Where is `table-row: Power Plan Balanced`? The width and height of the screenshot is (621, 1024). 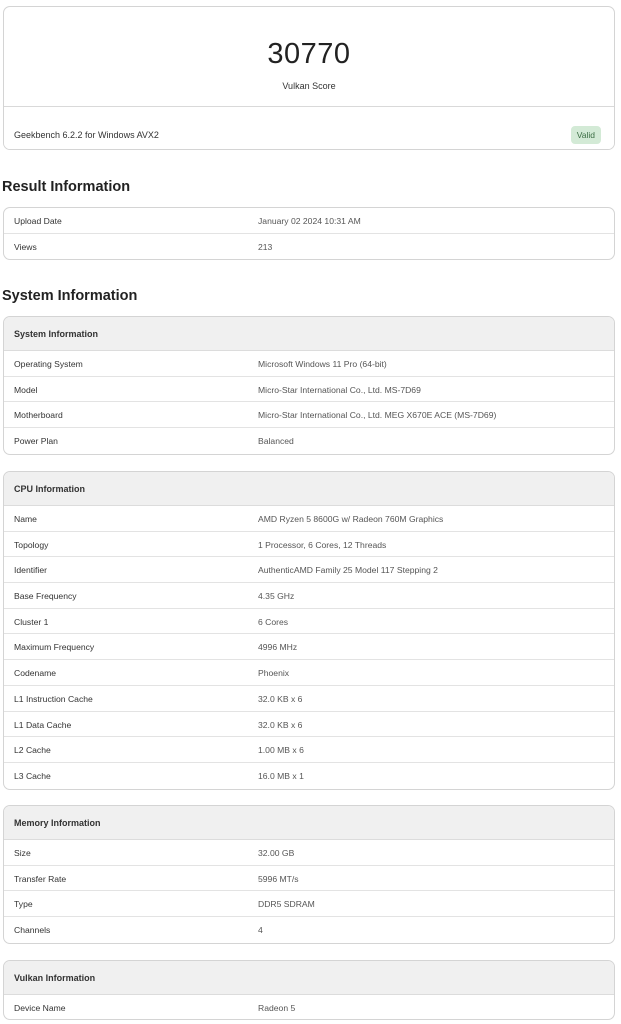 table-row: Power Plan Balanced is located at coordinates (309, 441).